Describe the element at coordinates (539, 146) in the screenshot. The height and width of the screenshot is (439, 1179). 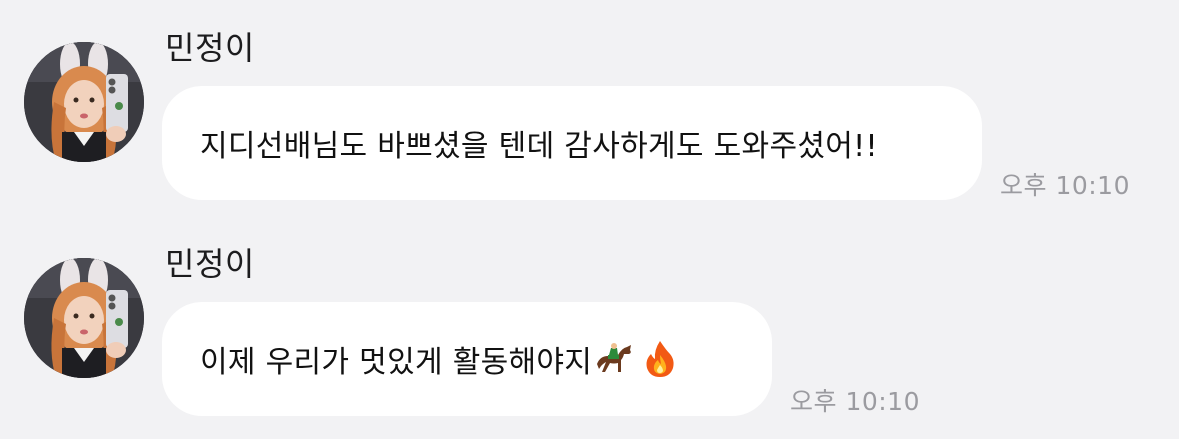
I see `message-text: 지디선배님도 바쁘셨을 텐데 감사하게도 도와주셨어!!` at that location.